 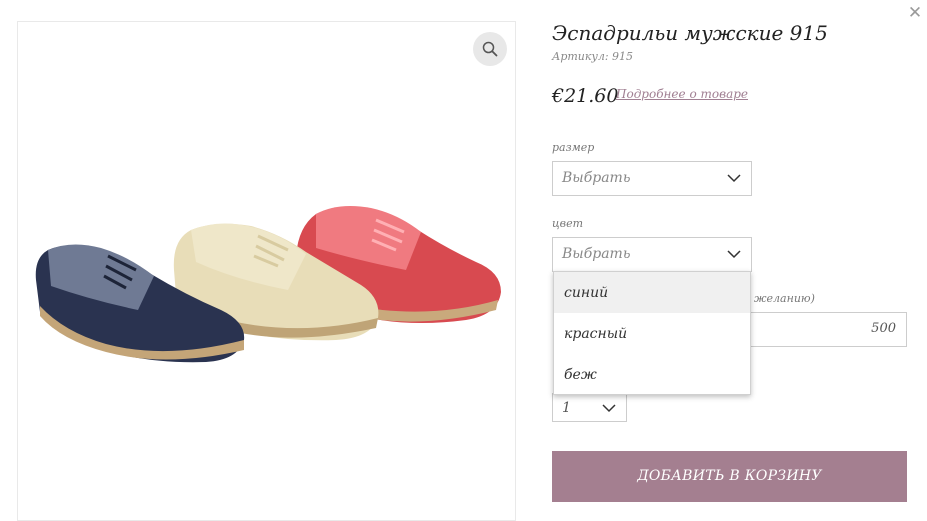 What do you see at coordinates (589, 407) in the screenshot?
I see `quantity-select: 1` at bounding box center [589, 407].